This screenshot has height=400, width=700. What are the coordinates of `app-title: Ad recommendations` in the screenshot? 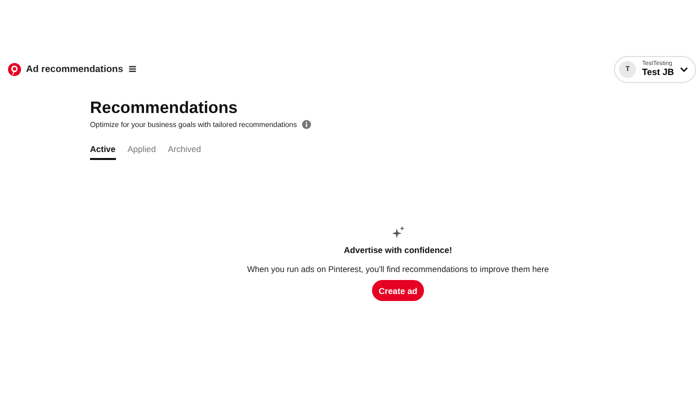 It's located at (75, 69).